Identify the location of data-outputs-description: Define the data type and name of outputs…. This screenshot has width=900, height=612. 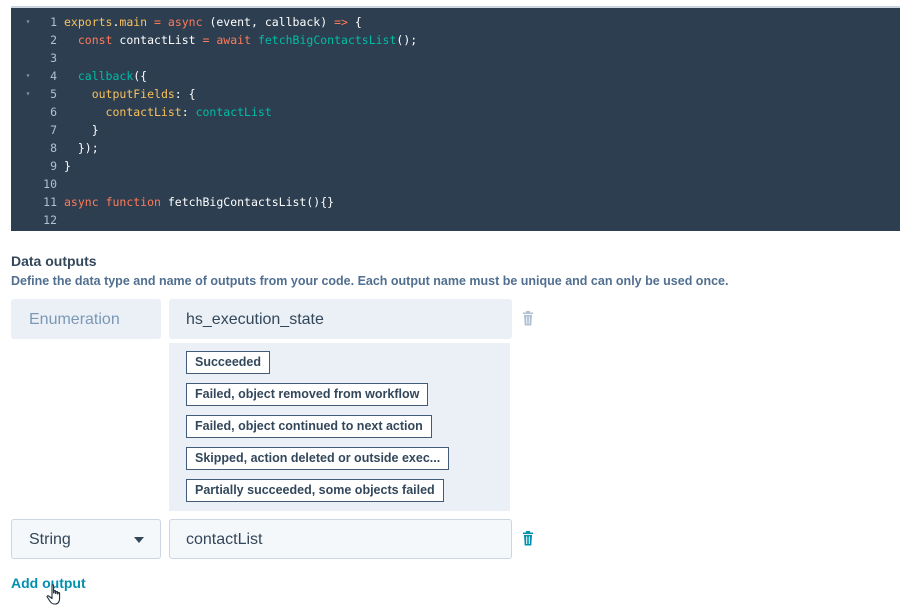
(370, 281).